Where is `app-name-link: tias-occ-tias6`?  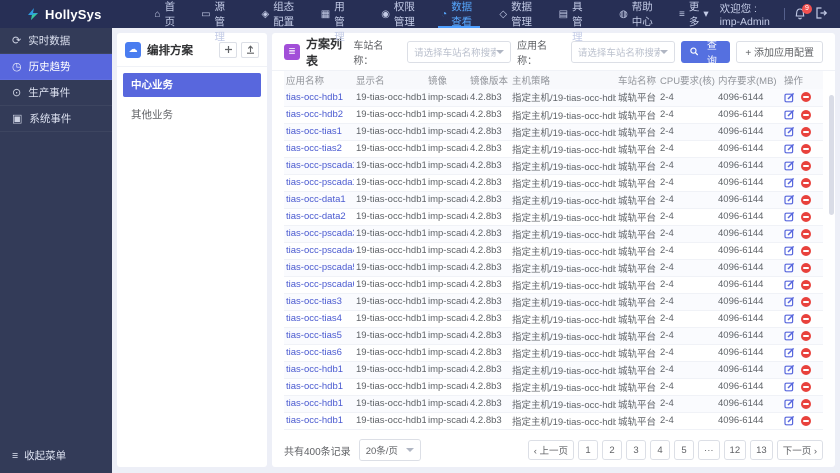 app-name-link: tias-occ-tias6 is located at coordinates (314, 352).